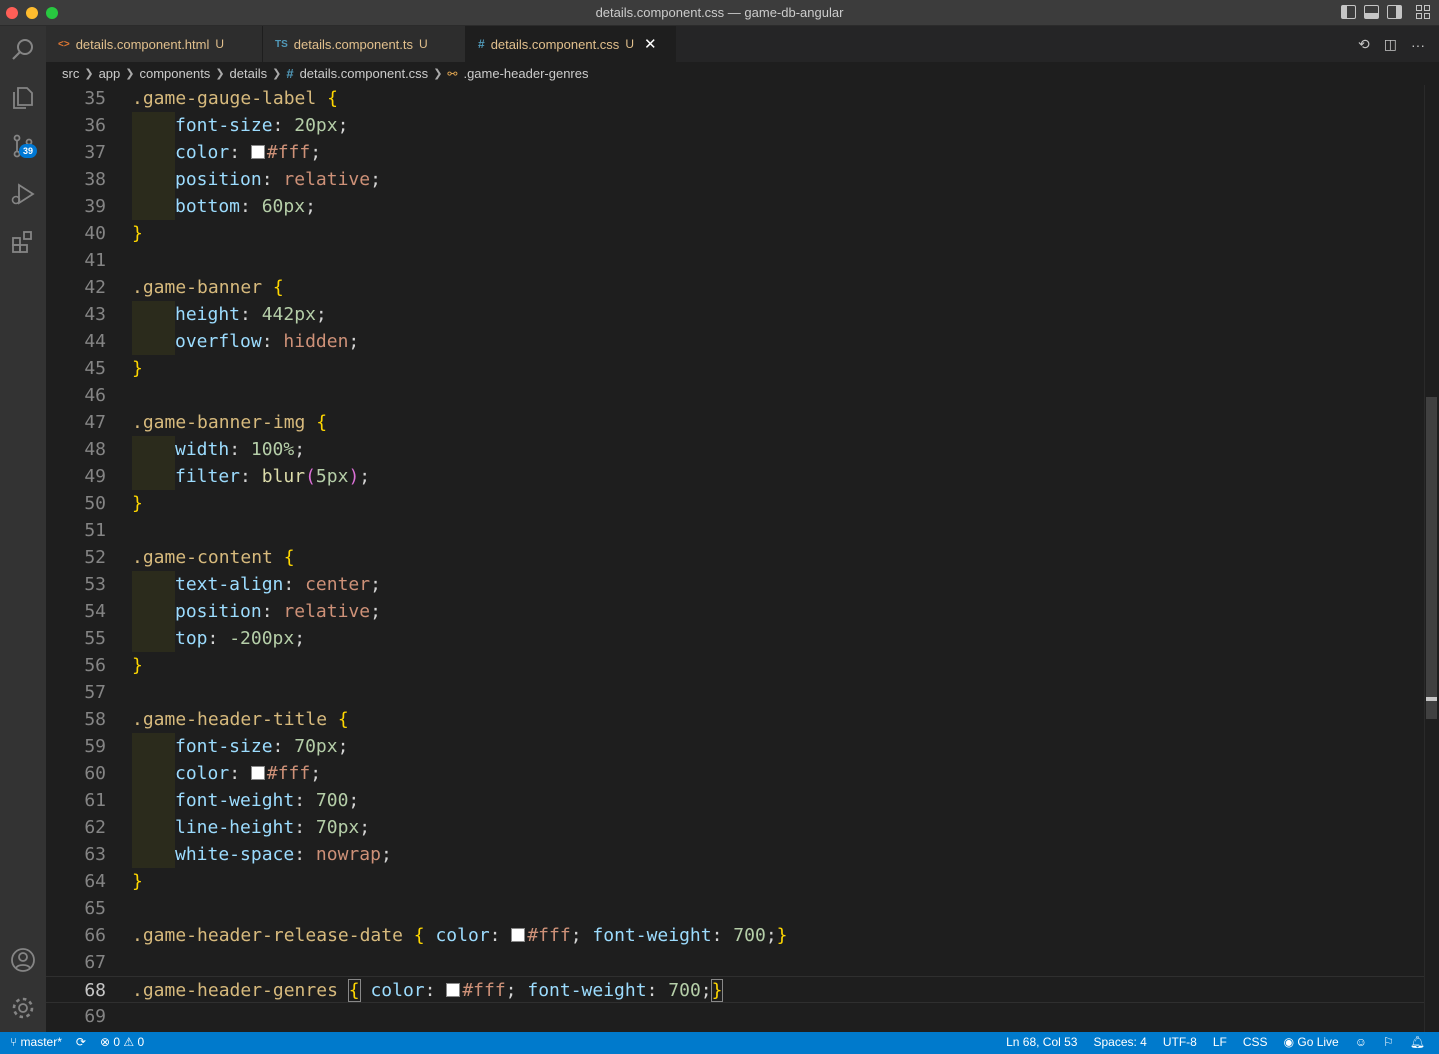 Image resolution: width=1439 pixels, height=1054 pixels. Describe the element at coordinates (749, 935) in the screenshot. I see `css-value: 700` at that location.